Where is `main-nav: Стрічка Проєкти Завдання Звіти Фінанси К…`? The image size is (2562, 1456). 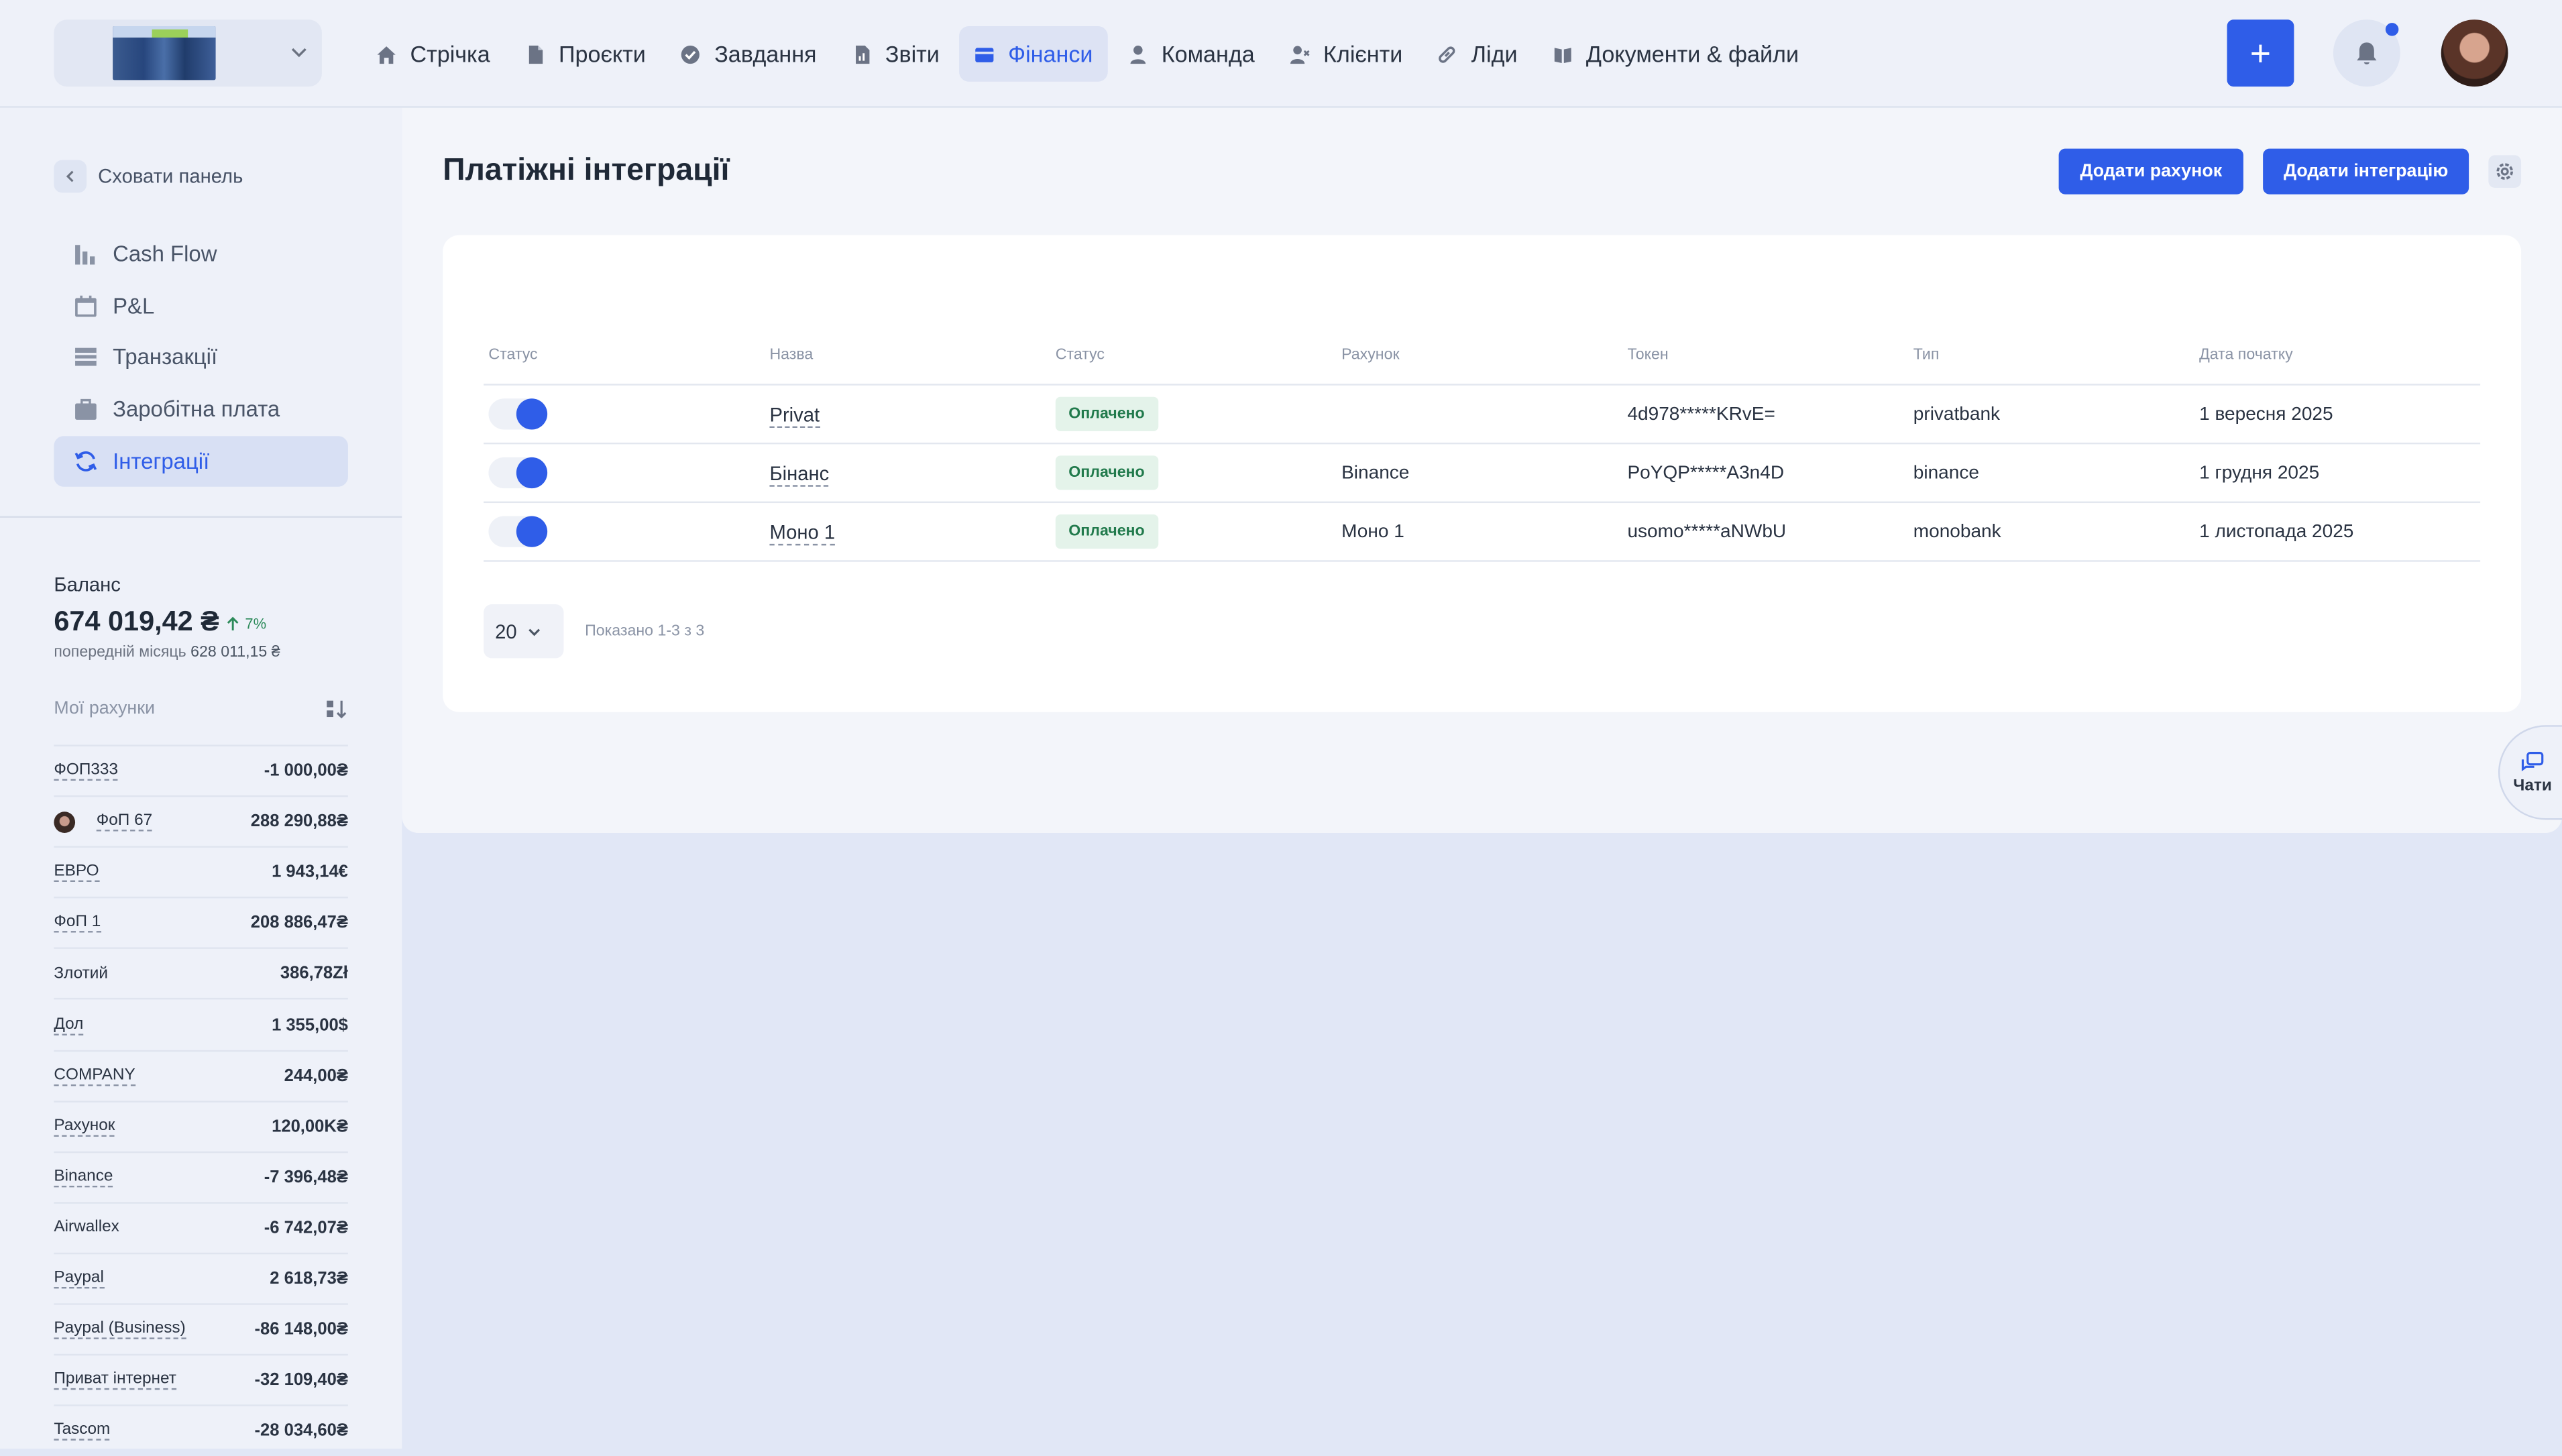 main-nav: Стрічка Проєкти Завдання Звіти Фінанси К… is located at coordinates (1089, 53).